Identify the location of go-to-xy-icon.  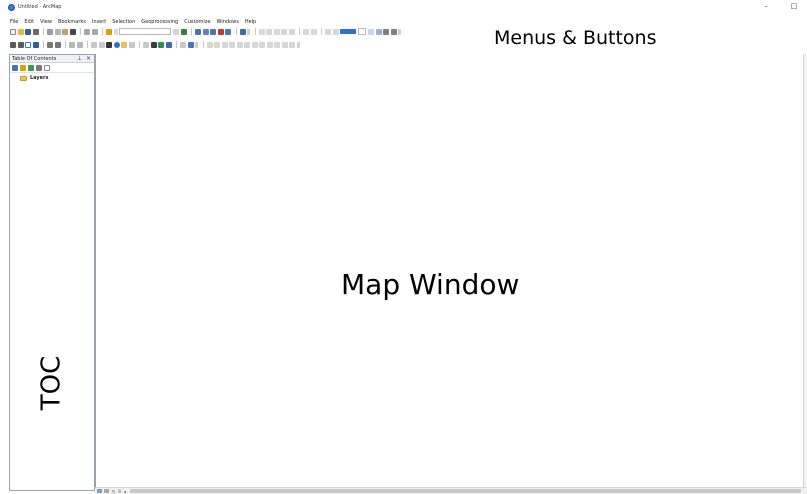
(168, 44).